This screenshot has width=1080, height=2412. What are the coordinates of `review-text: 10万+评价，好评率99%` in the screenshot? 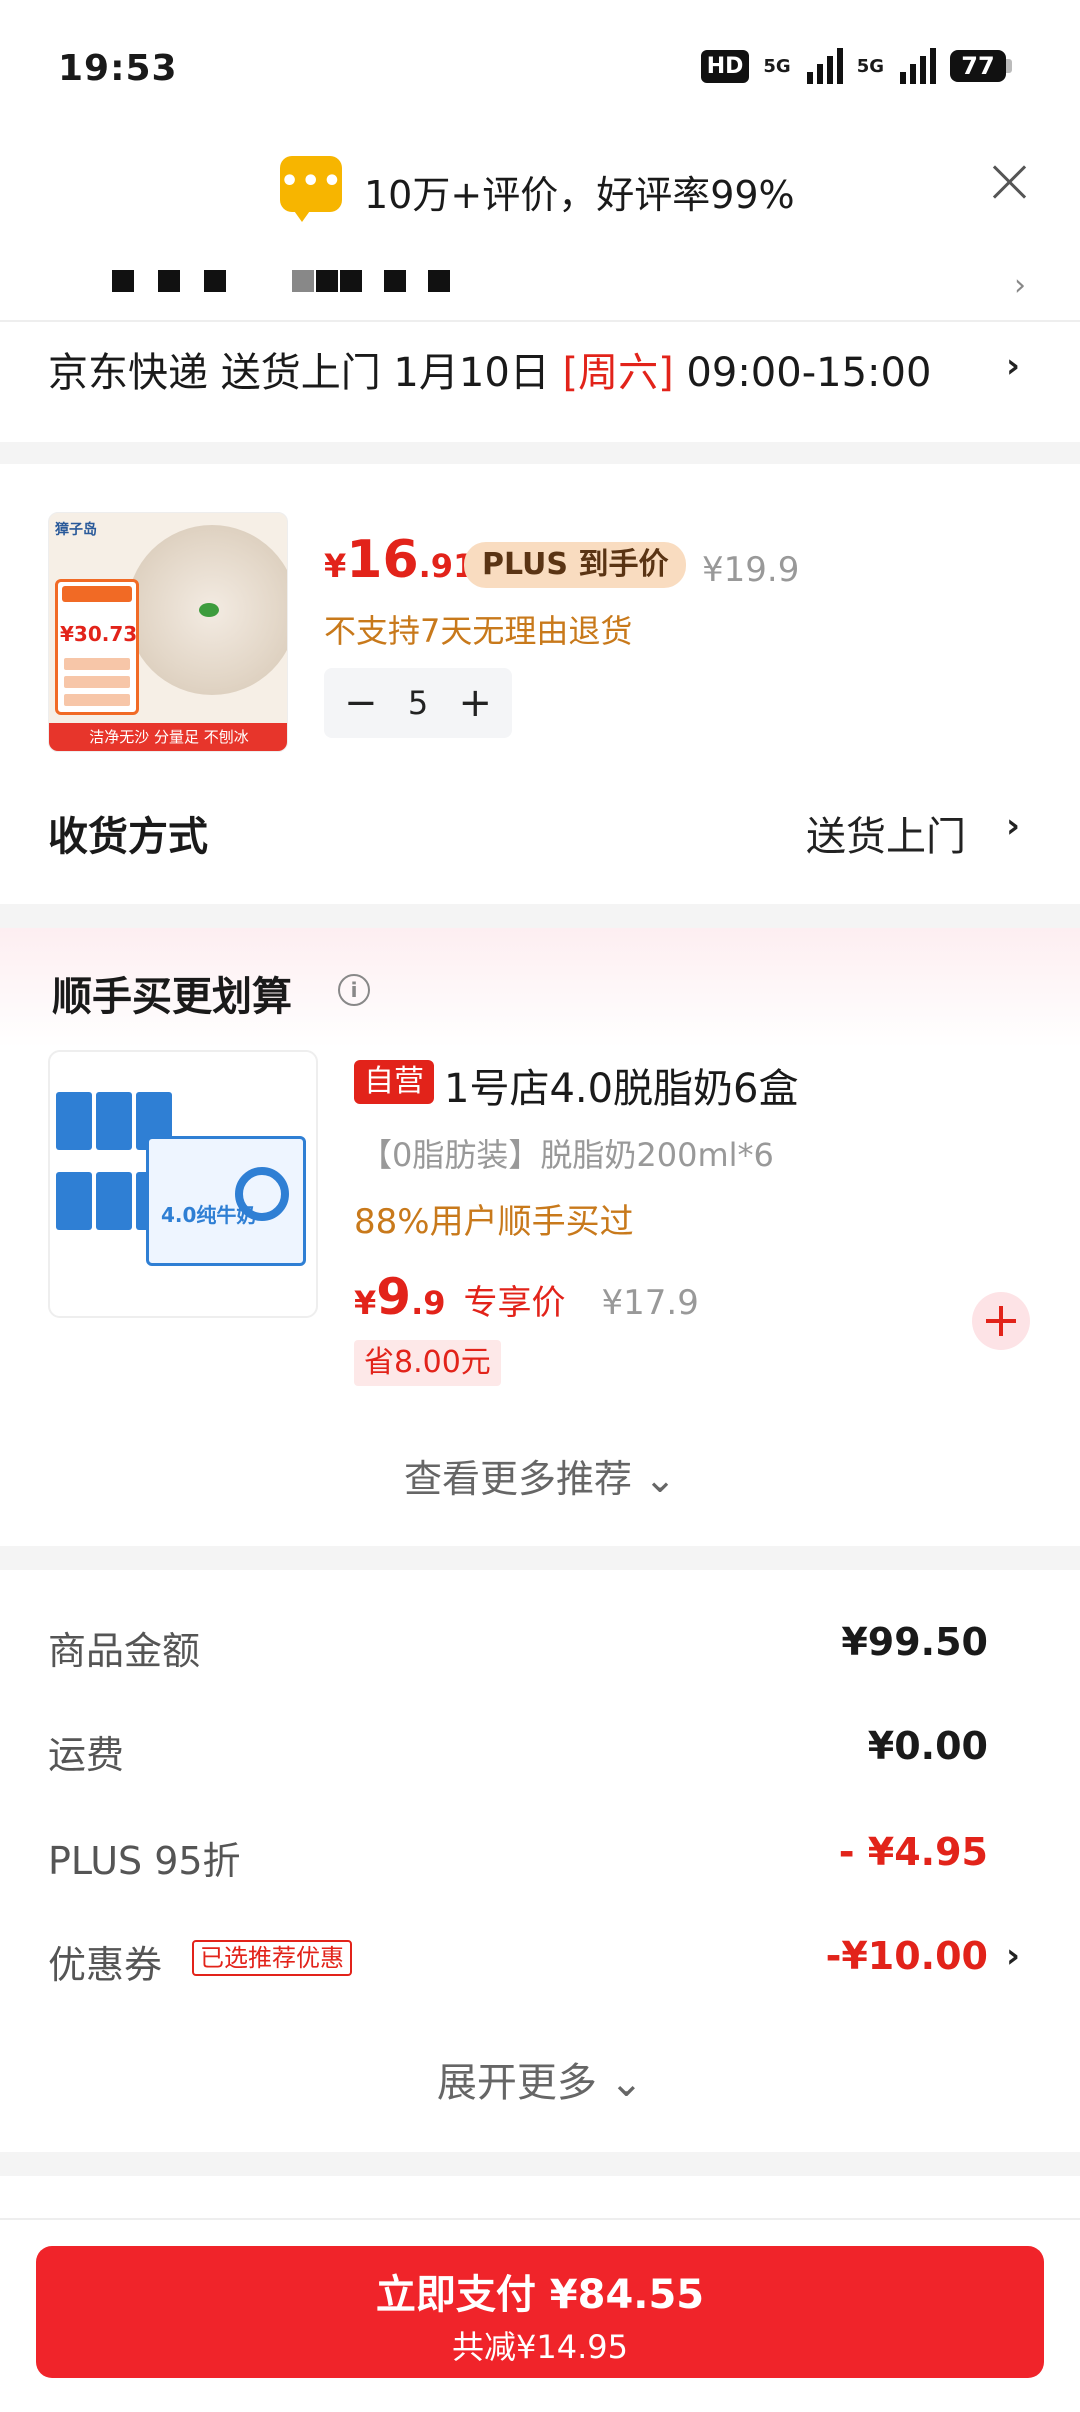 It's located at (579, 195).